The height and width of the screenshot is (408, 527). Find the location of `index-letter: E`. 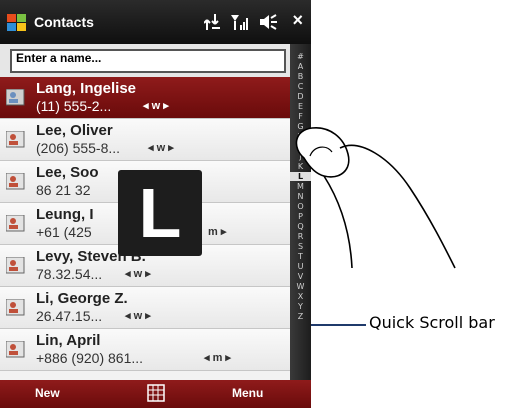

index-letter: E is located at coordinates (300, 106).